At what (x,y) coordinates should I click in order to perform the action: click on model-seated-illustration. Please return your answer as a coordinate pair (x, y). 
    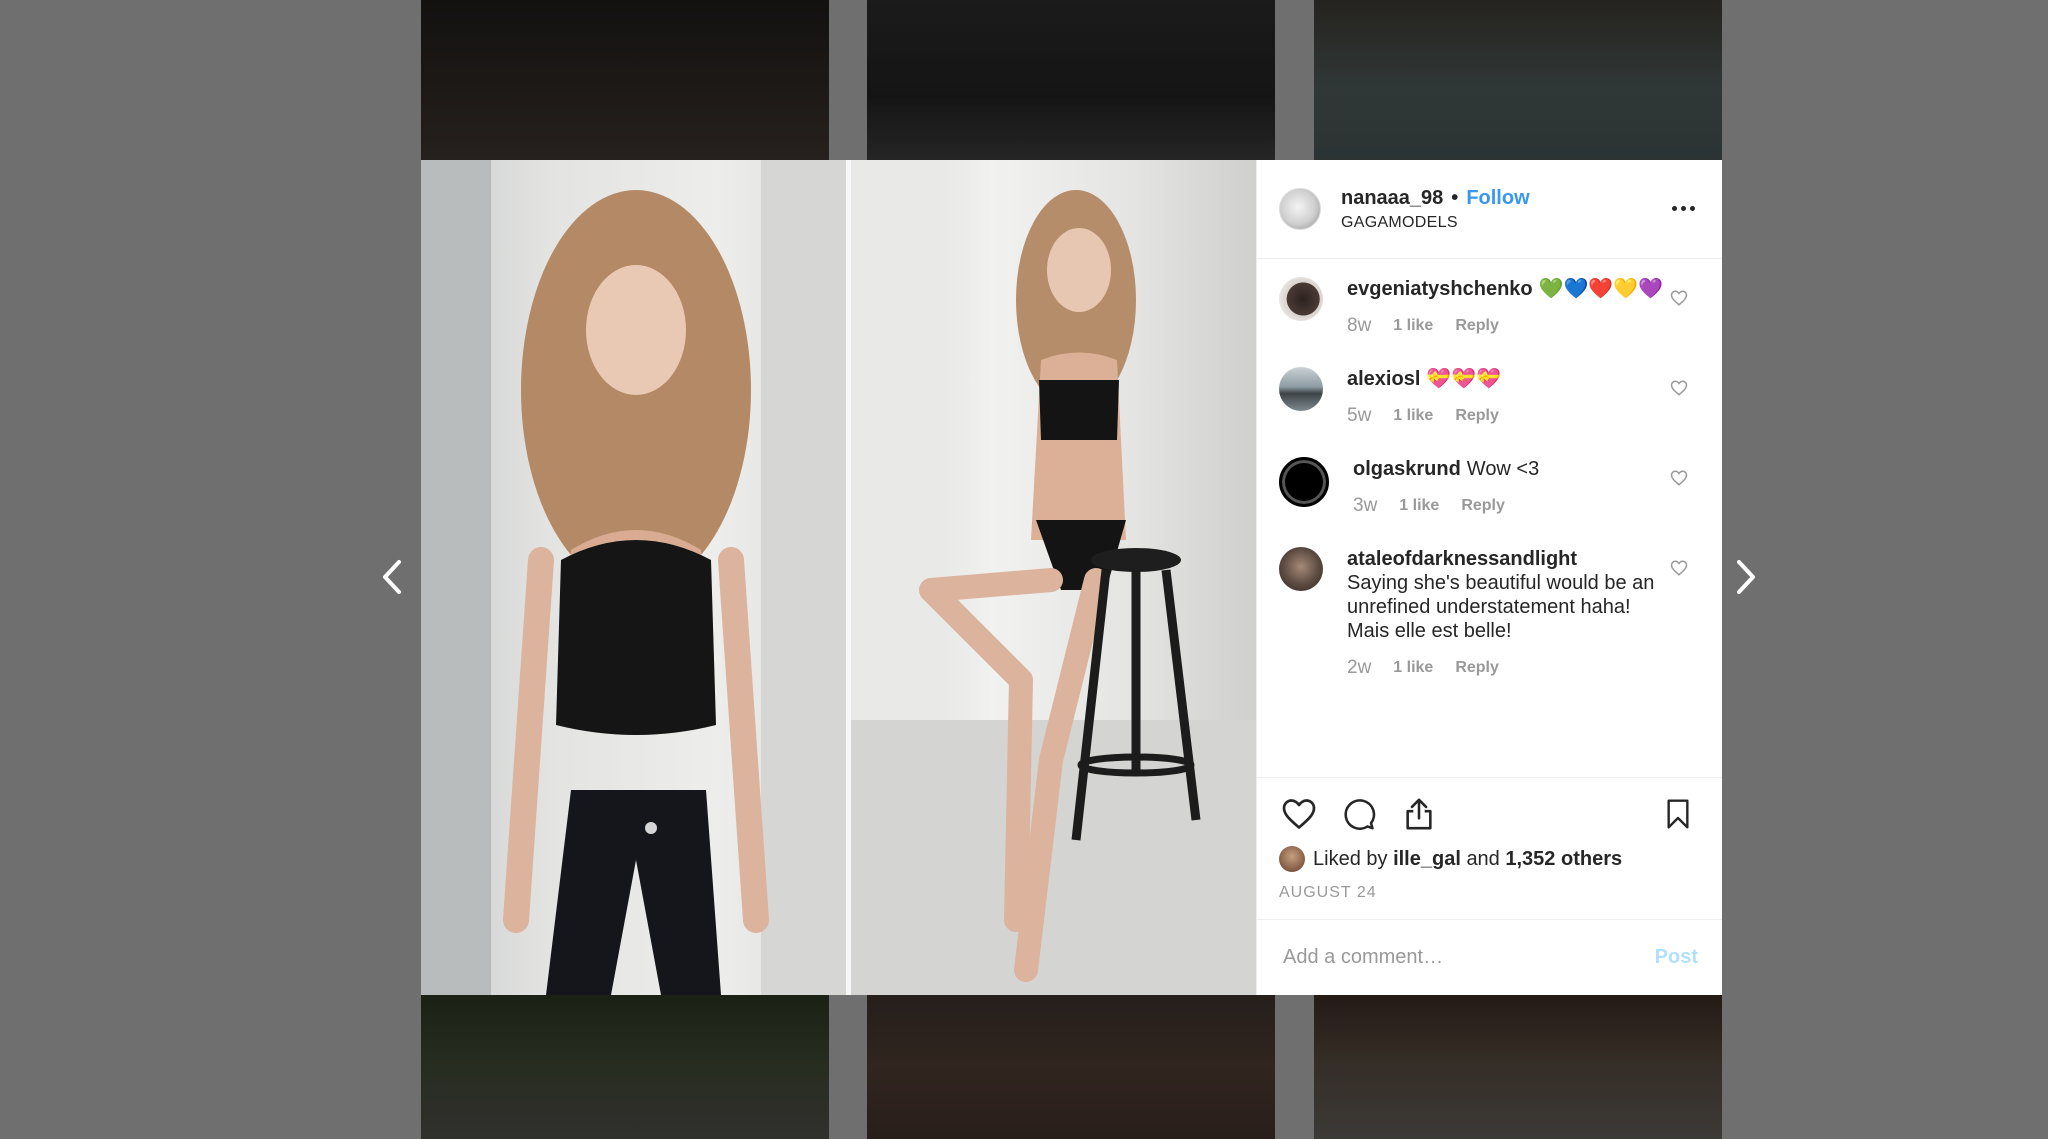
    Looking at the image, I should click on (1053, 577).